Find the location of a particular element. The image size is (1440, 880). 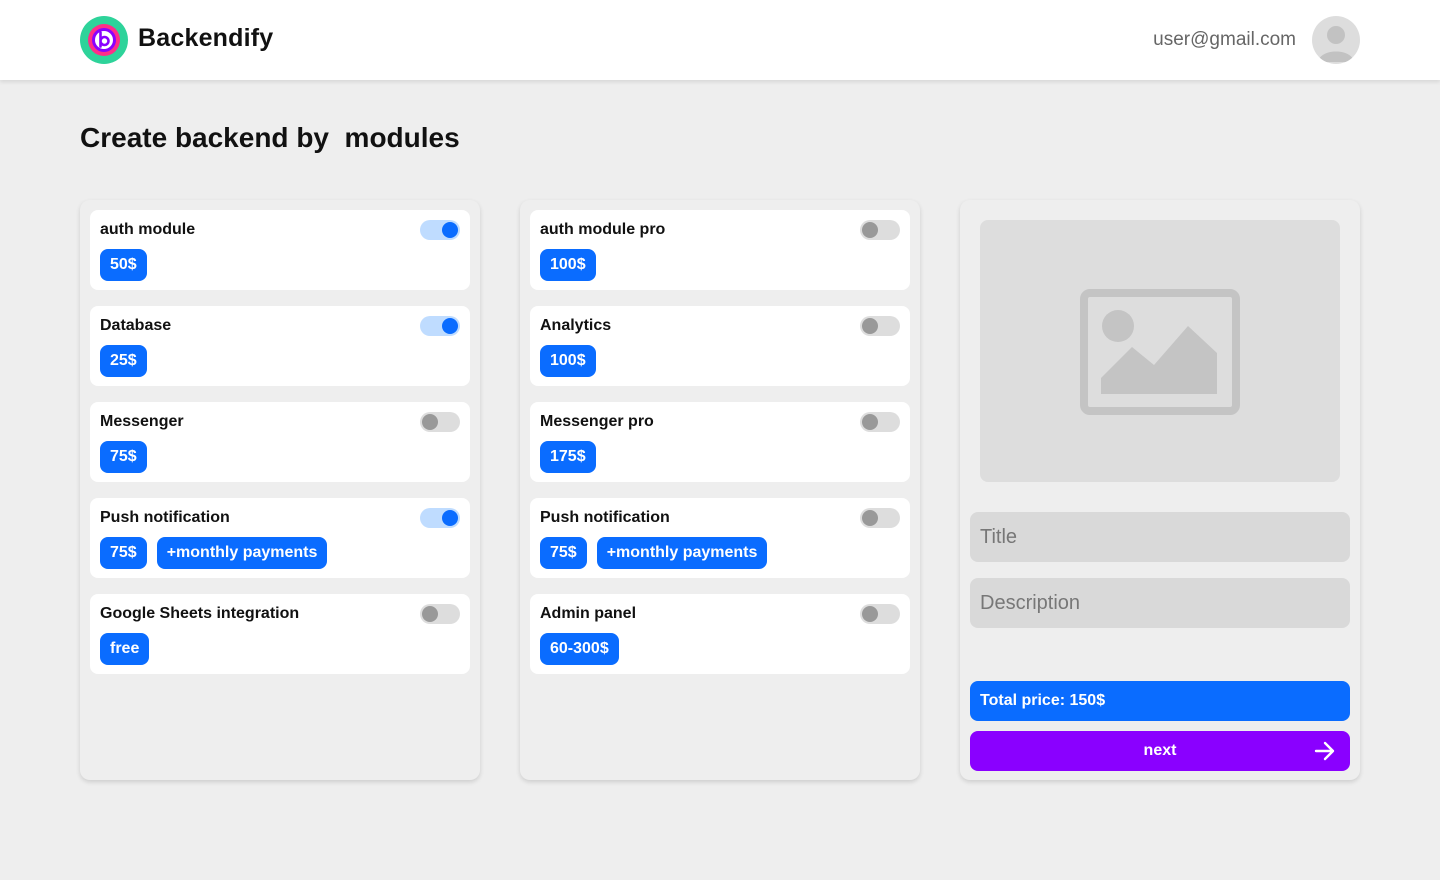

module-tags: 60-300$ is located at coordinates (579, 649).